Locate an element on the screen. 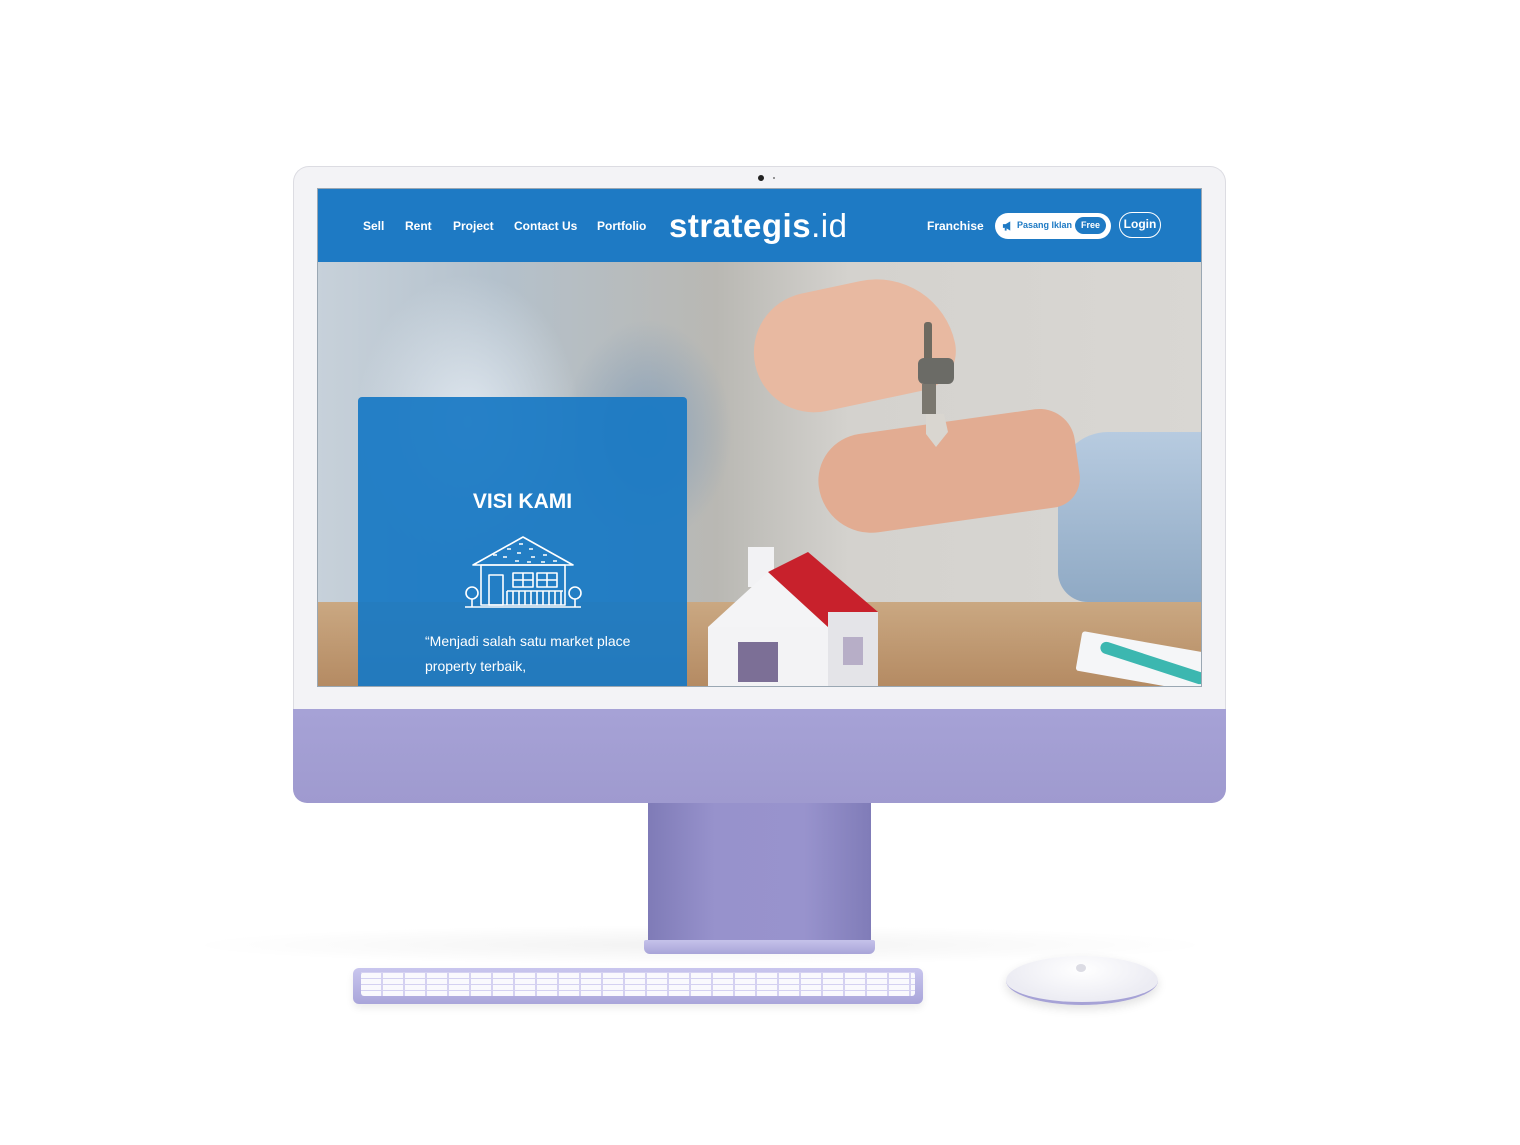  camera-icon is located at coordinates (761, 178).